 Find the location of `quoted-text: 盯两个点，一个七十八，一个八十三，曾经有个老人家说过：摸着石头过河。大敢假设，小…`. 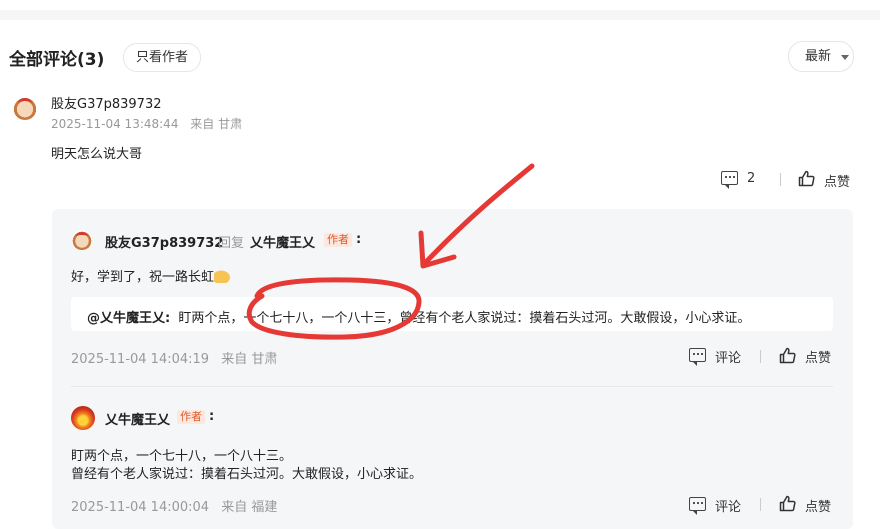

quoted-text: 盯两个点，一个七十八，一个八十三，曾经有个老人家说过：摸着石头过河。大敢假设，小… is located at coordinates (464, 318).